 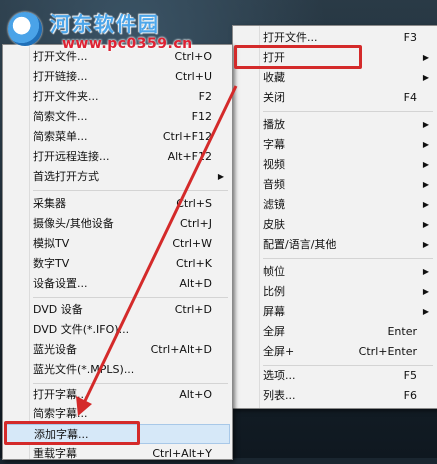 I want to click on watermark-brand: 河东软件园, so click(x=105, y=24).